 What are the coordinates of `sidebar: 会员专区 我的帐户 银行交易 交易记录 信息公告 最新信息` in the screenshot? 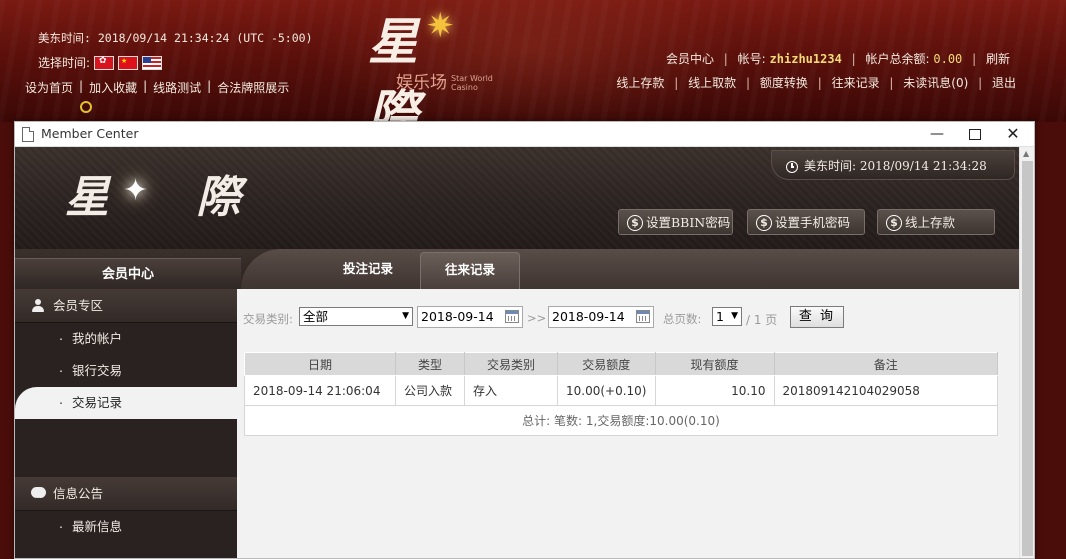 It's located at (126, 423).